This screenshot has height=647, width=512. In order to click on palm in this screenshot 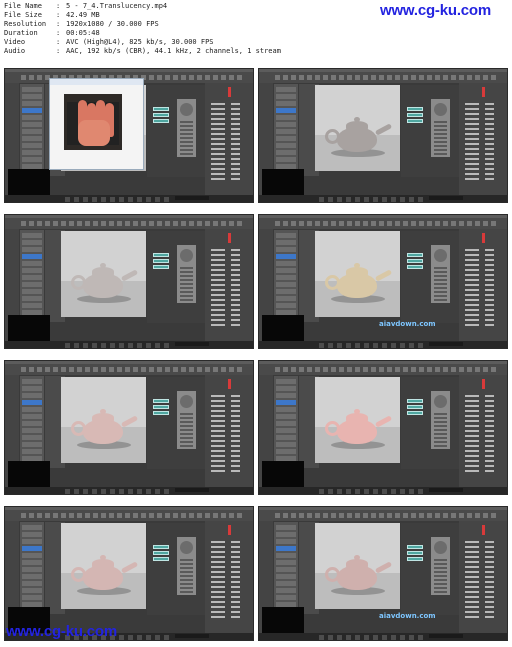, I will do `click(94, 133)`.